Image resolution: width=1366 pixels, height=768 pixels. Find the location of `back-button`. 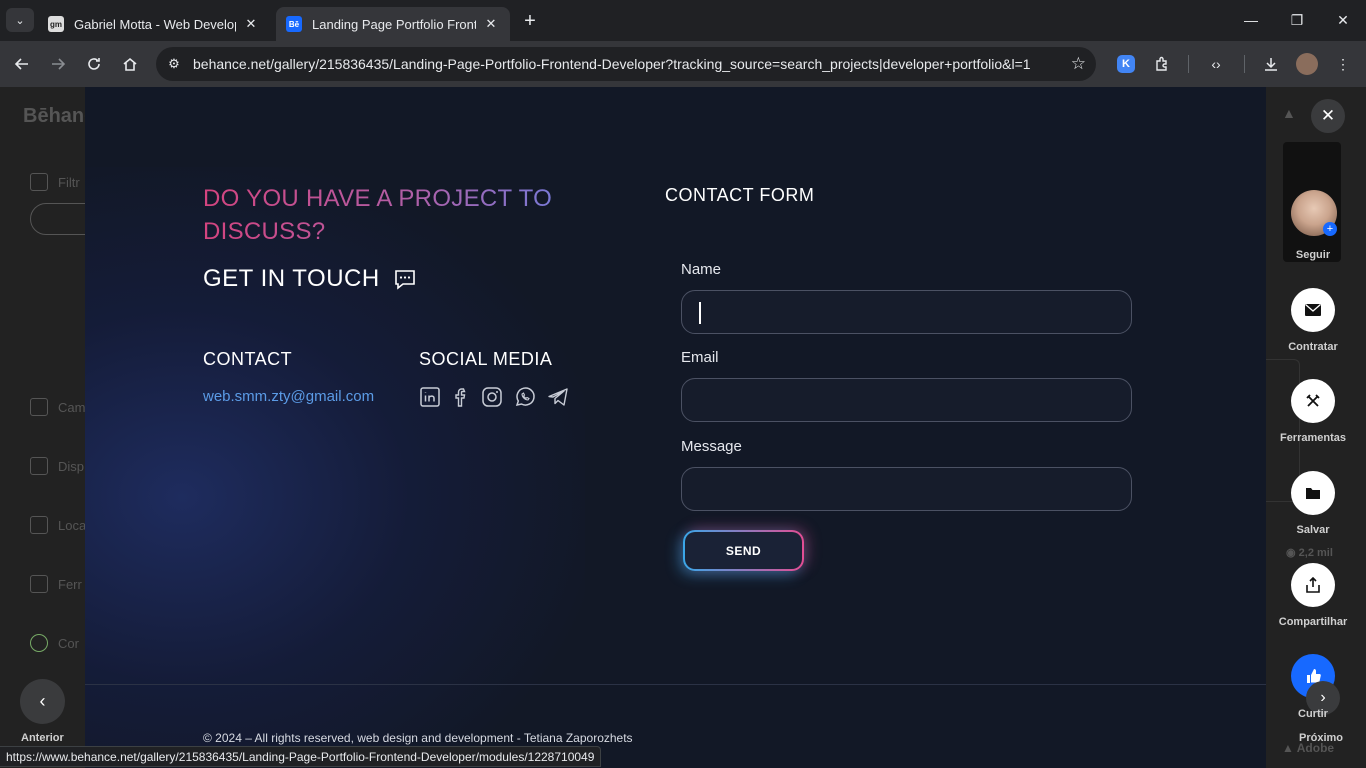

back-button is located at coordinates (22, 64).